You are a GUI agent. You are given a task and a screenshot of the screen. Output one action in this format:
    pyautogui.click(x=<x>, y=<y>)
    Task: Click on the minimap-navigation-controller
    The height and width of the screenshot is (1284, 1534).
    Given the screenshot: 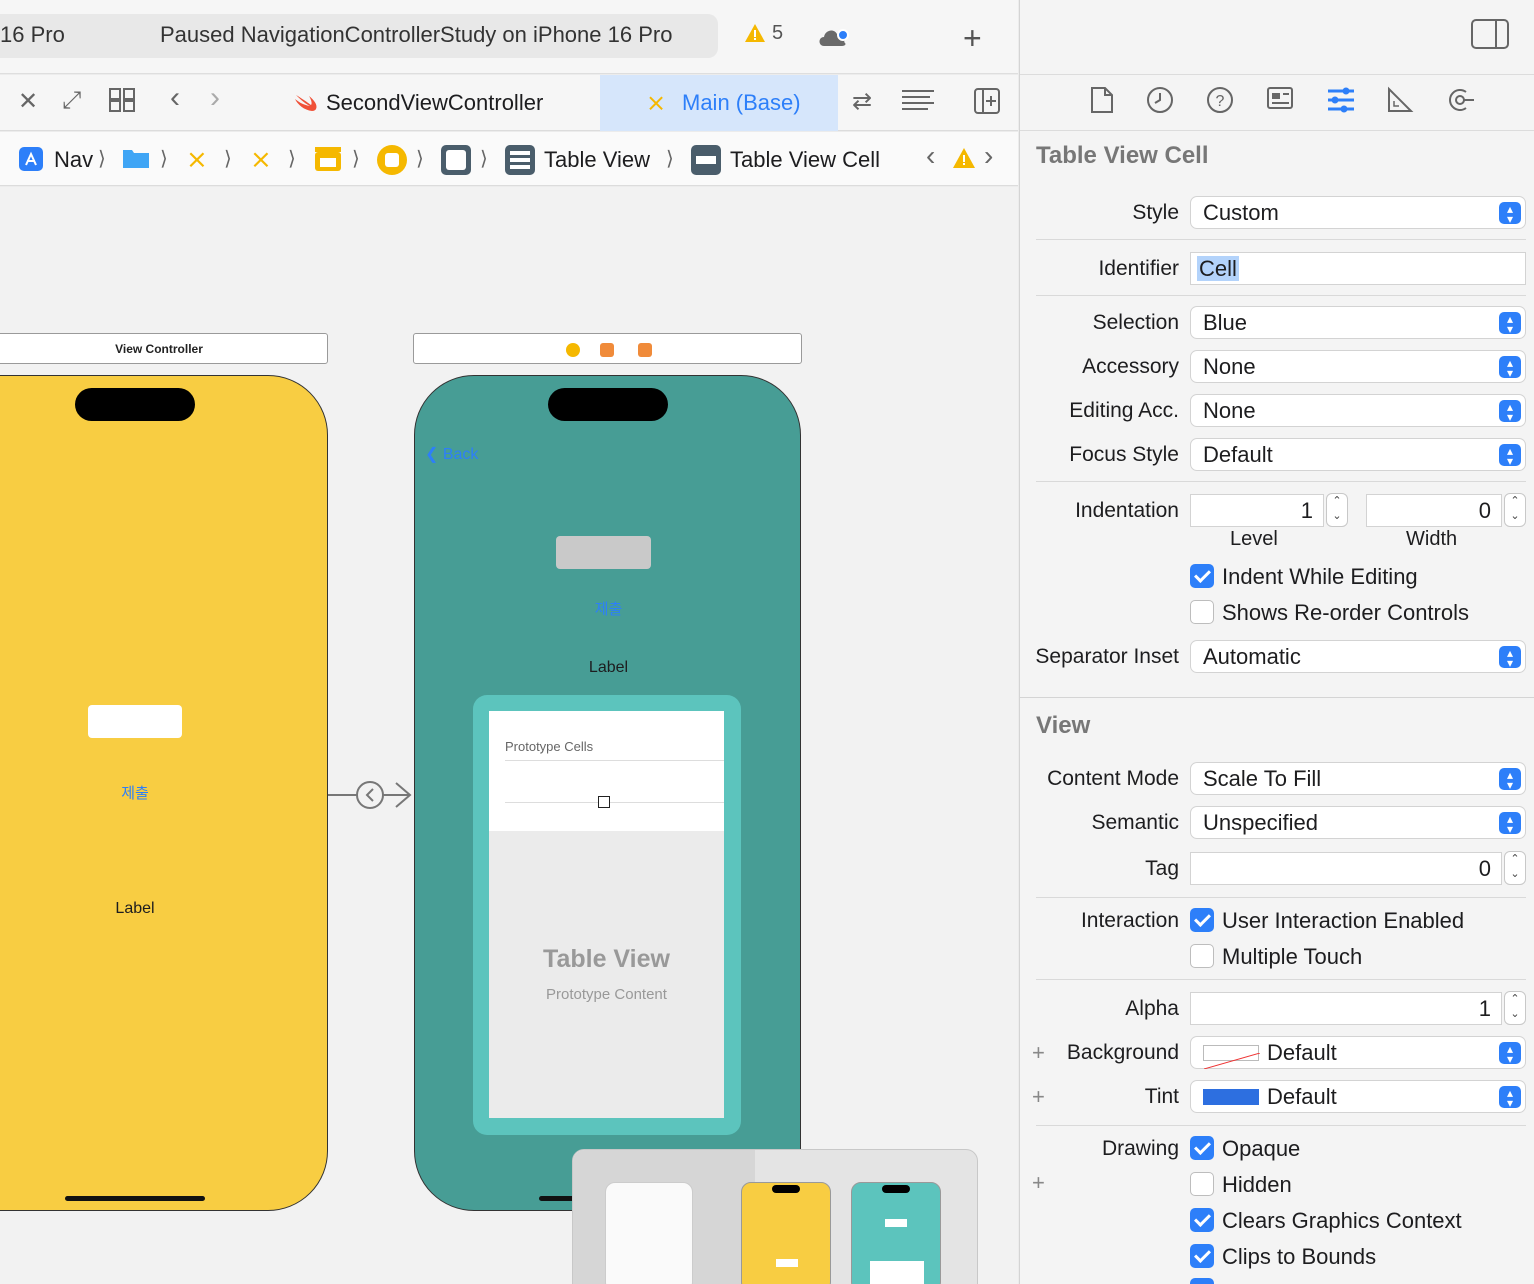 What is the action you would take?
    pyautogui.click(x=649, y=1233)
    